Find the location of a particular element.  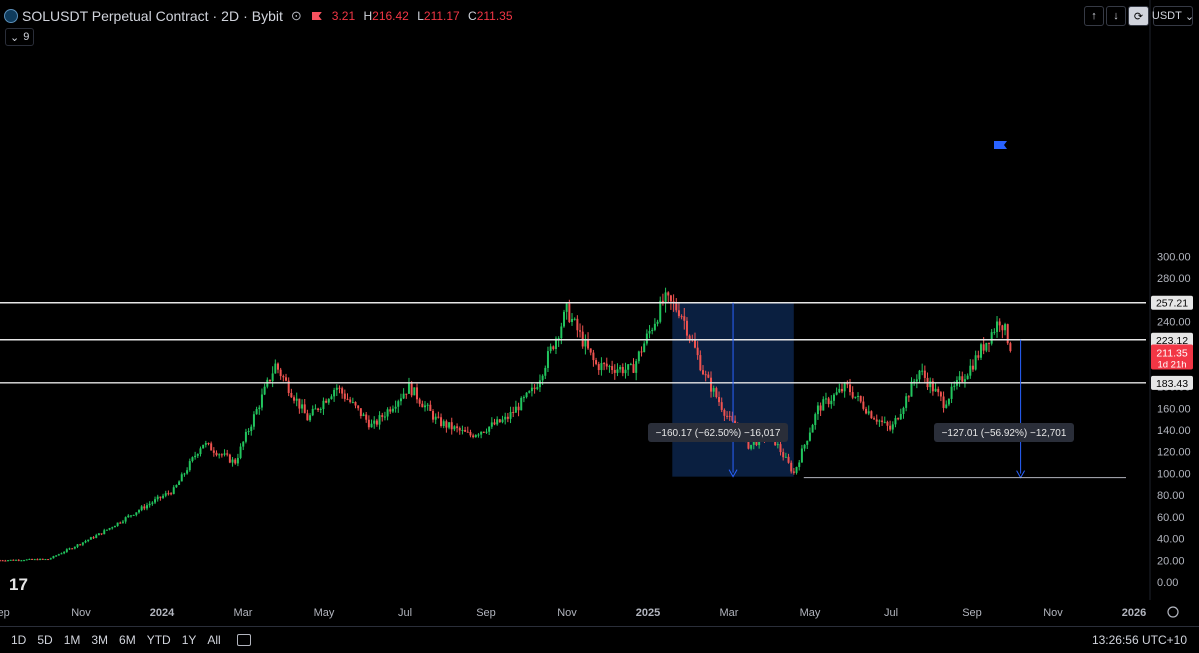

calendar-icon is located at coordinates (243, 640).